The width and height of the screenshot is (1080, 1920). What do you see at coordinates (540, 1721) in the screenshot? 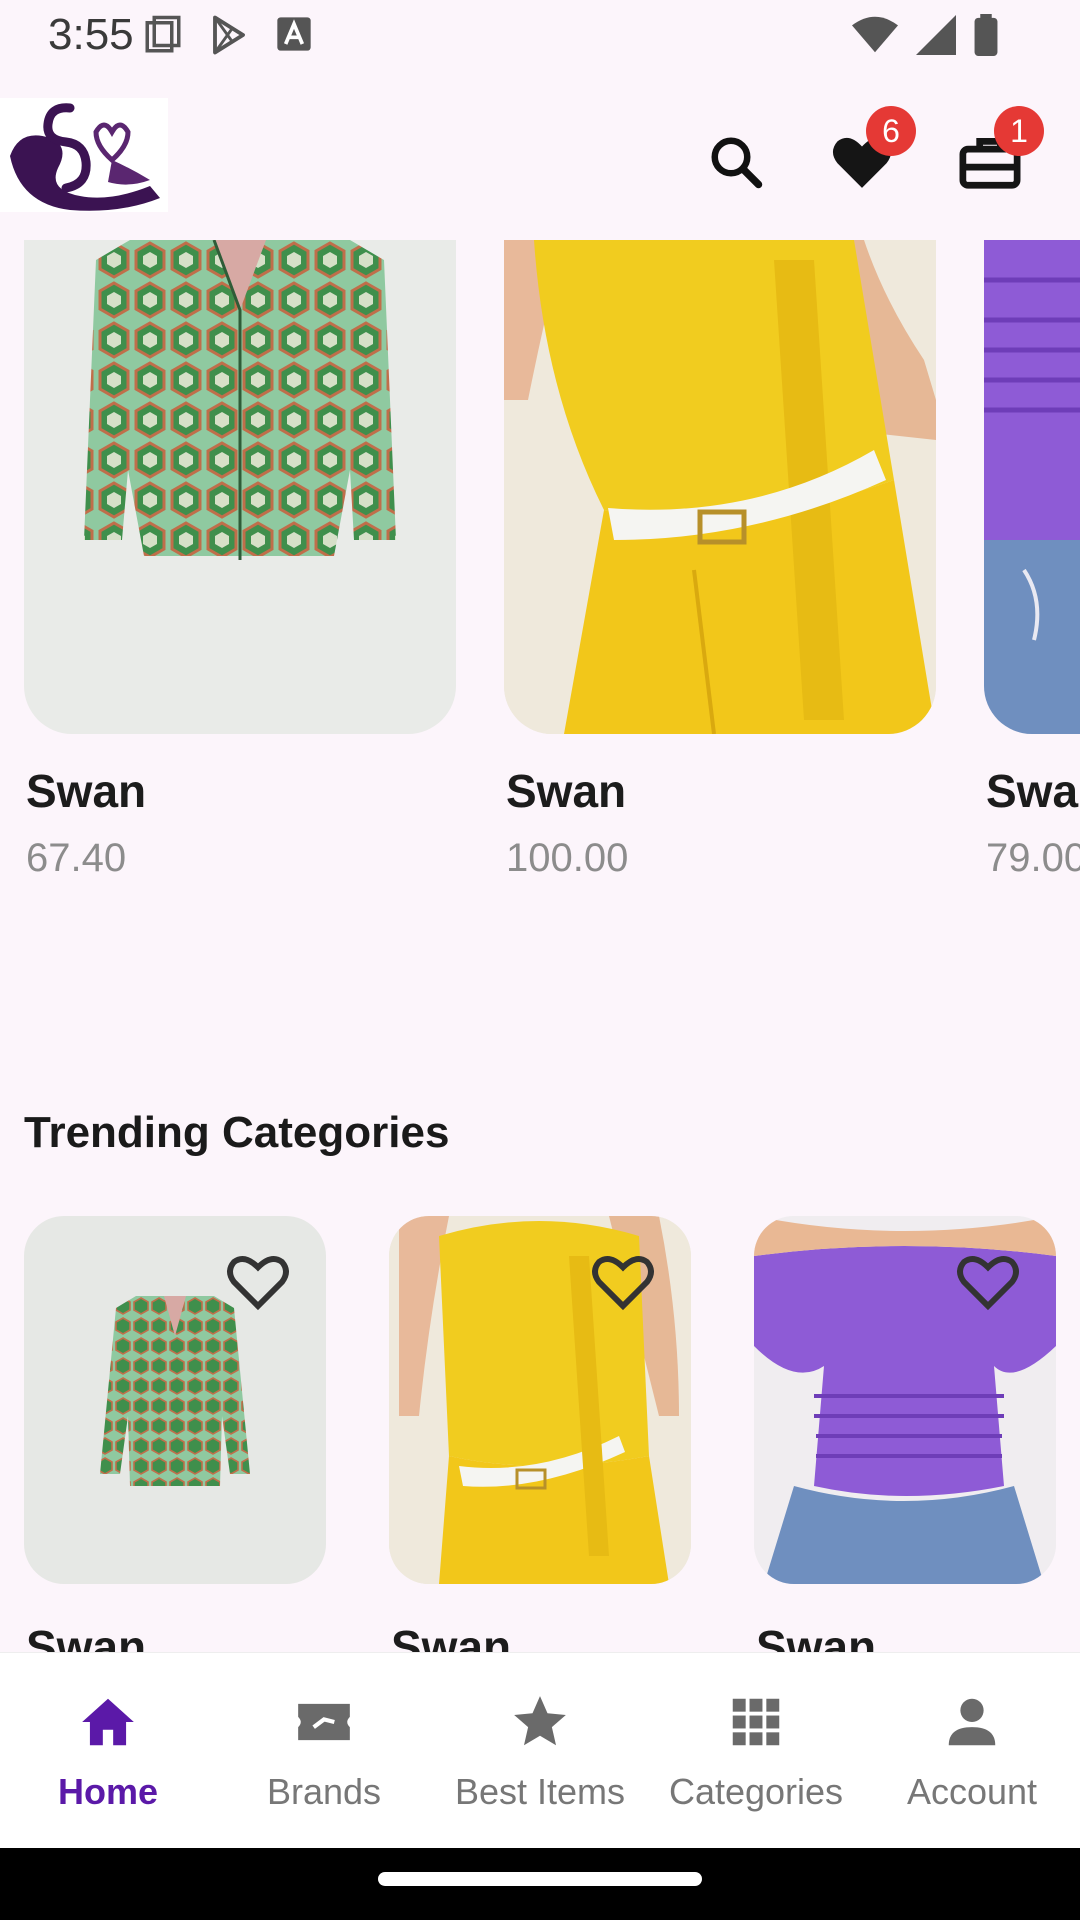
I see `star-icon` at bounding box center [540, 1721].